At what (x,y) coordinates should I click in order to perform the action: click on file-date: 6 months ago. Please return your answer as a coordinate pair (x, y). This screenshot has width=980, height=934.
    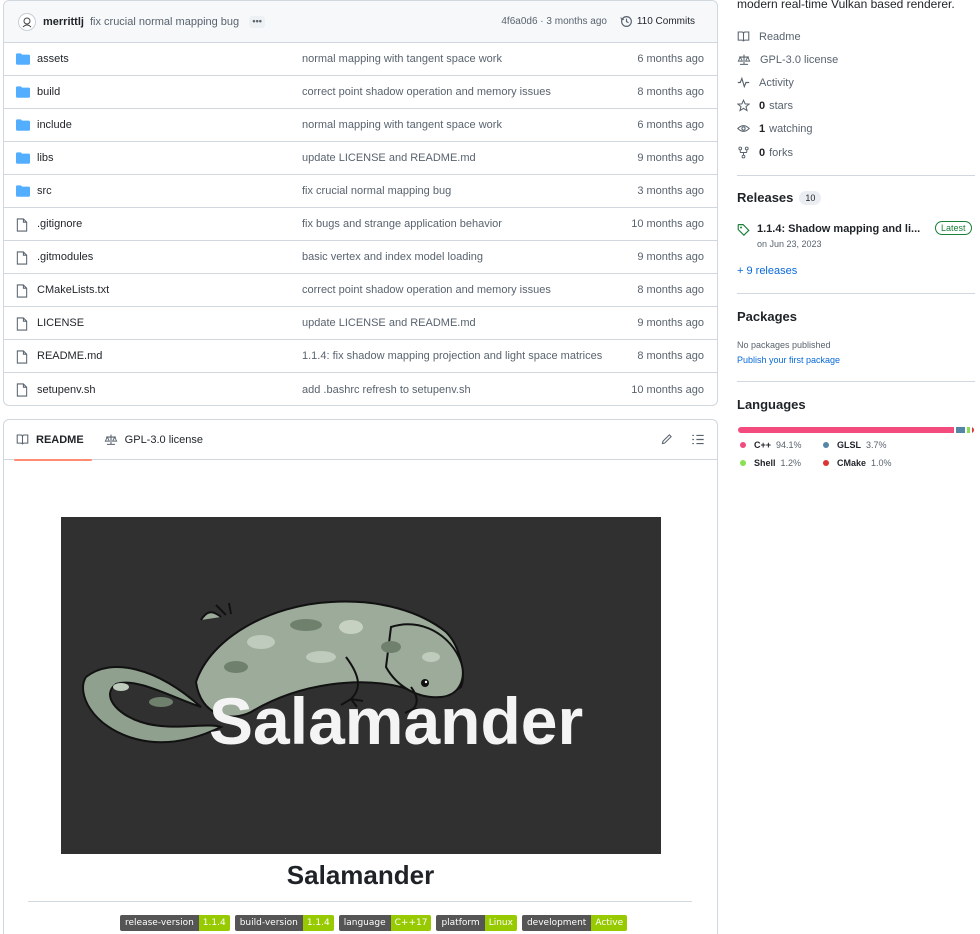
    Looking at the image, I should click on (670, 125).